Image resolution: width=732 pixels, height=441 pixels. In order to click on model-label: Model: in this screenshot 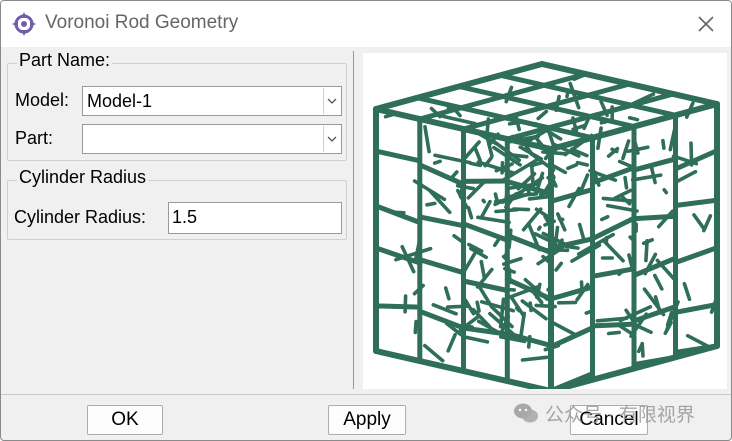, I will do `click(42, 100)`.